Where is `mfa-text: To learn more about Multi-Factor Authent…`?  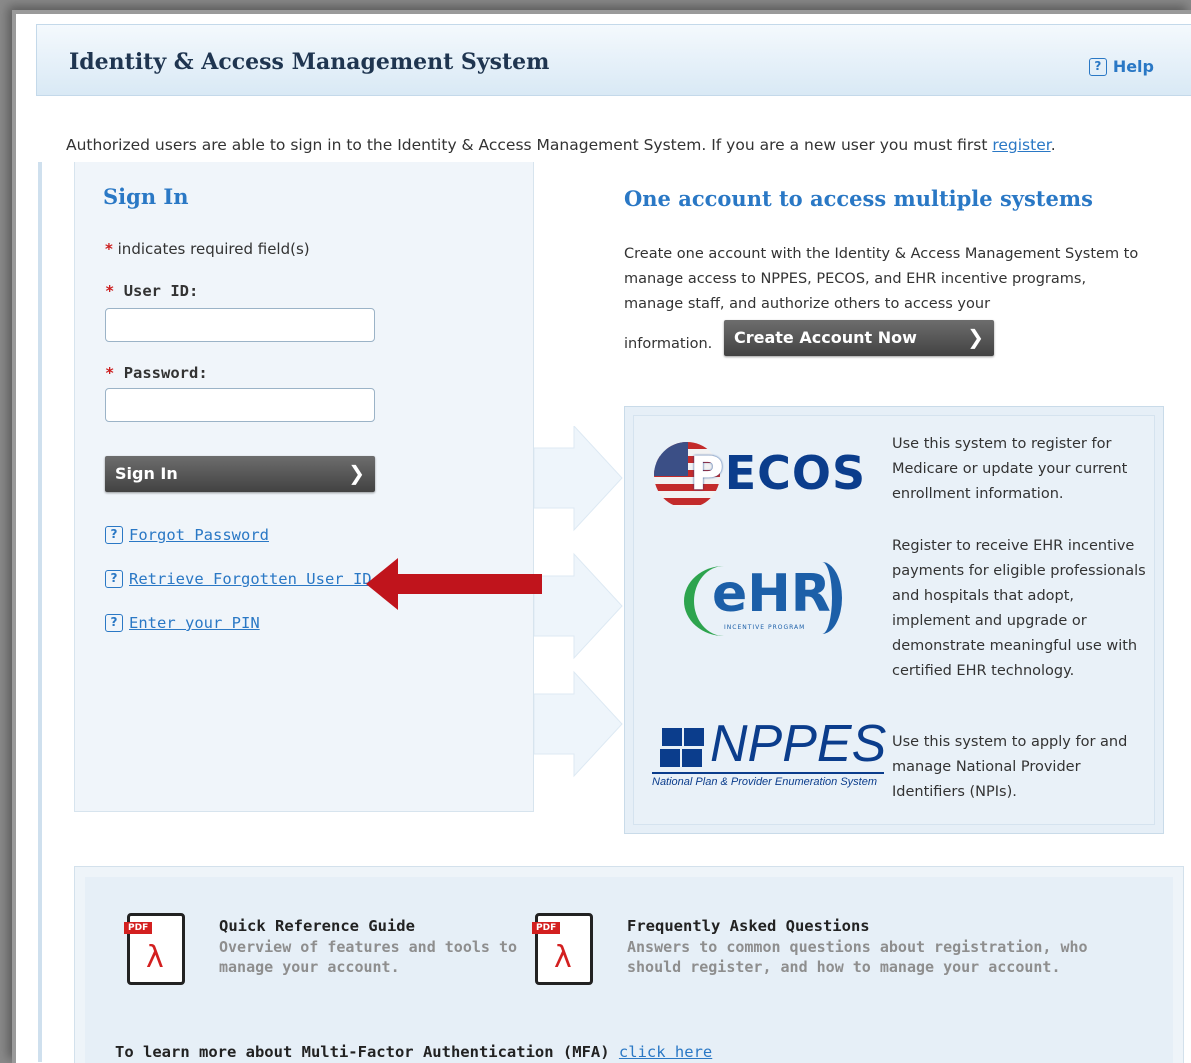 mfa-text: To learn more about Multi-Factor Authent… is located at coordinates (367, 1052).